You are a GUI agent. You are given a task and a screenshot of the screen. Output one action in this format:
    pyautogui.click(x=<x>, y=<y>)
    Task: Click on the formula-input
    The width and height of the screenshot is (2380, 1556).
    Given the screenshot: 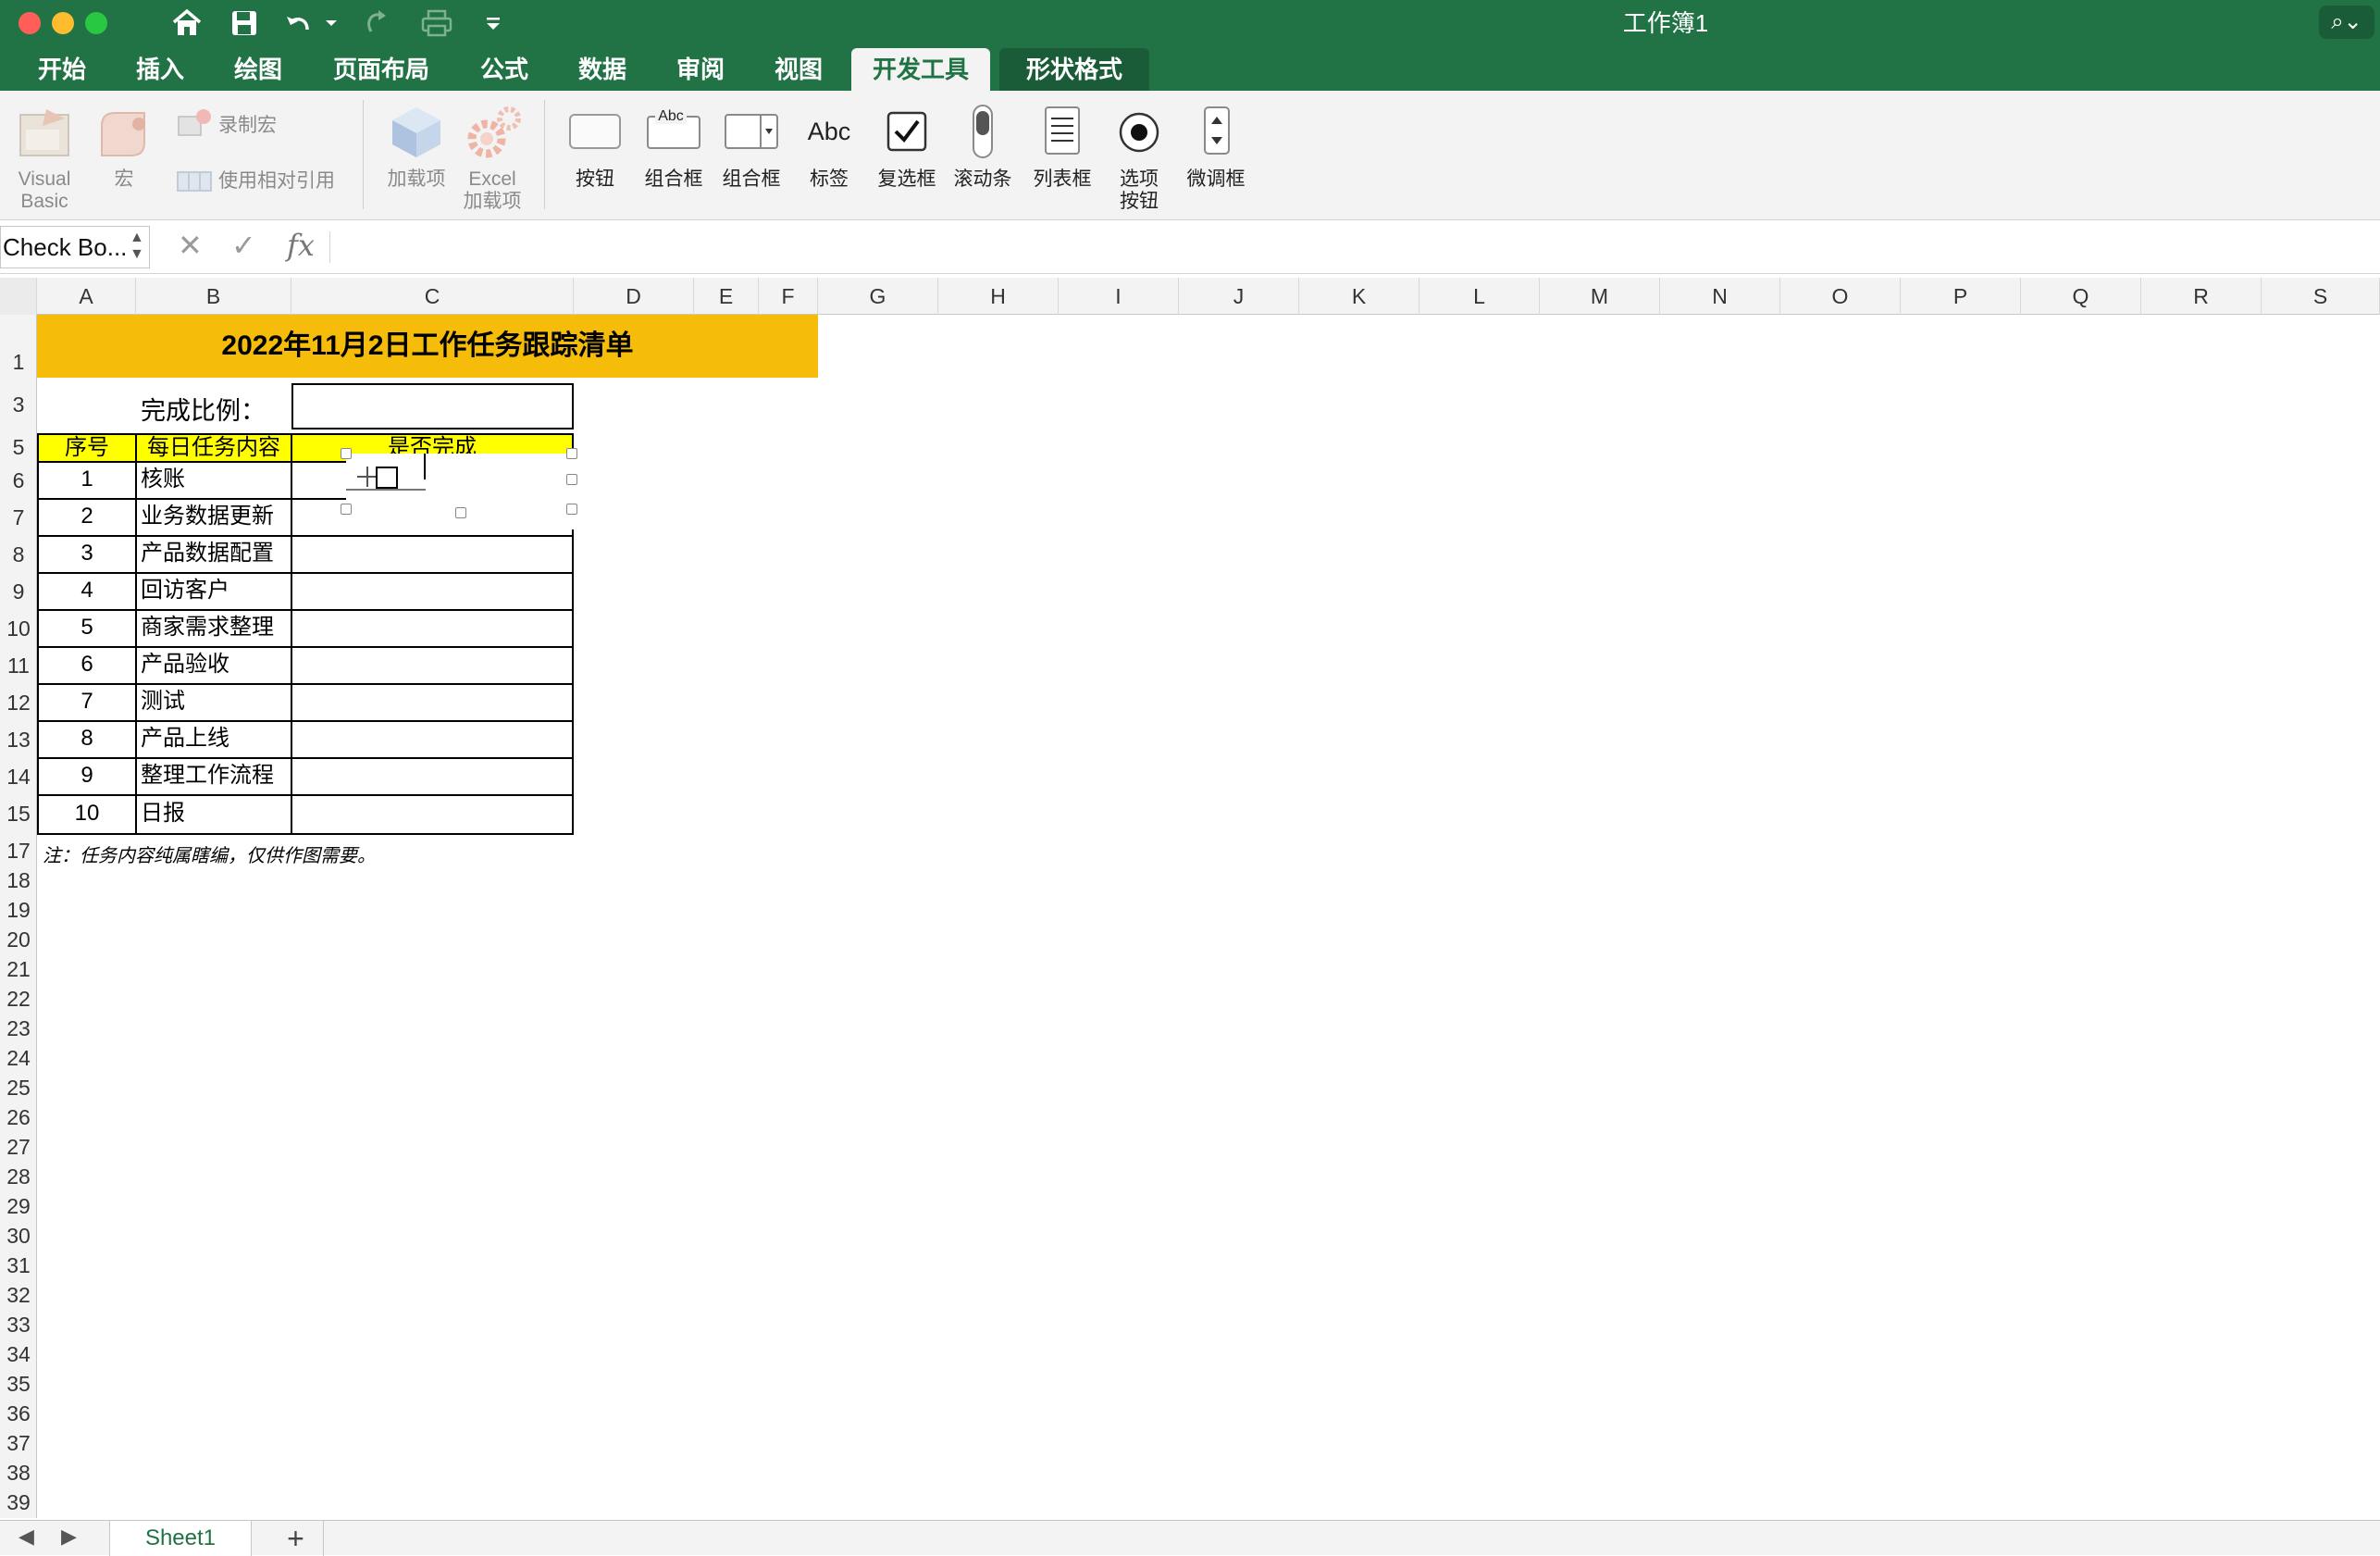 What is the action you would take?
    pyautogui.click(x=329, y=247)
    